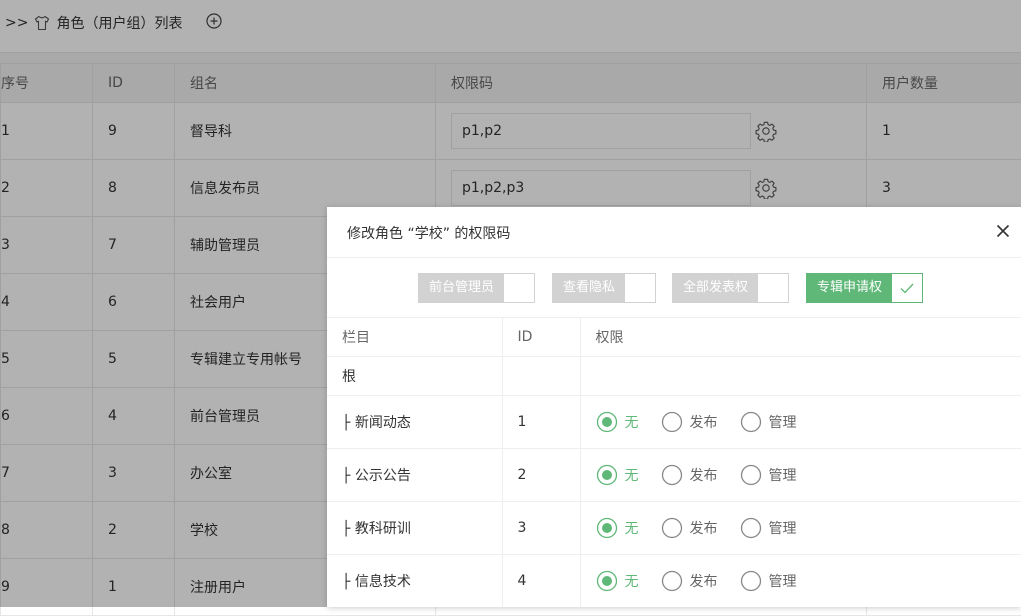  What do you see at coordinates (1003, 231) in the screenshot?
I see `close-icon` at bounding box center [1003, 231].